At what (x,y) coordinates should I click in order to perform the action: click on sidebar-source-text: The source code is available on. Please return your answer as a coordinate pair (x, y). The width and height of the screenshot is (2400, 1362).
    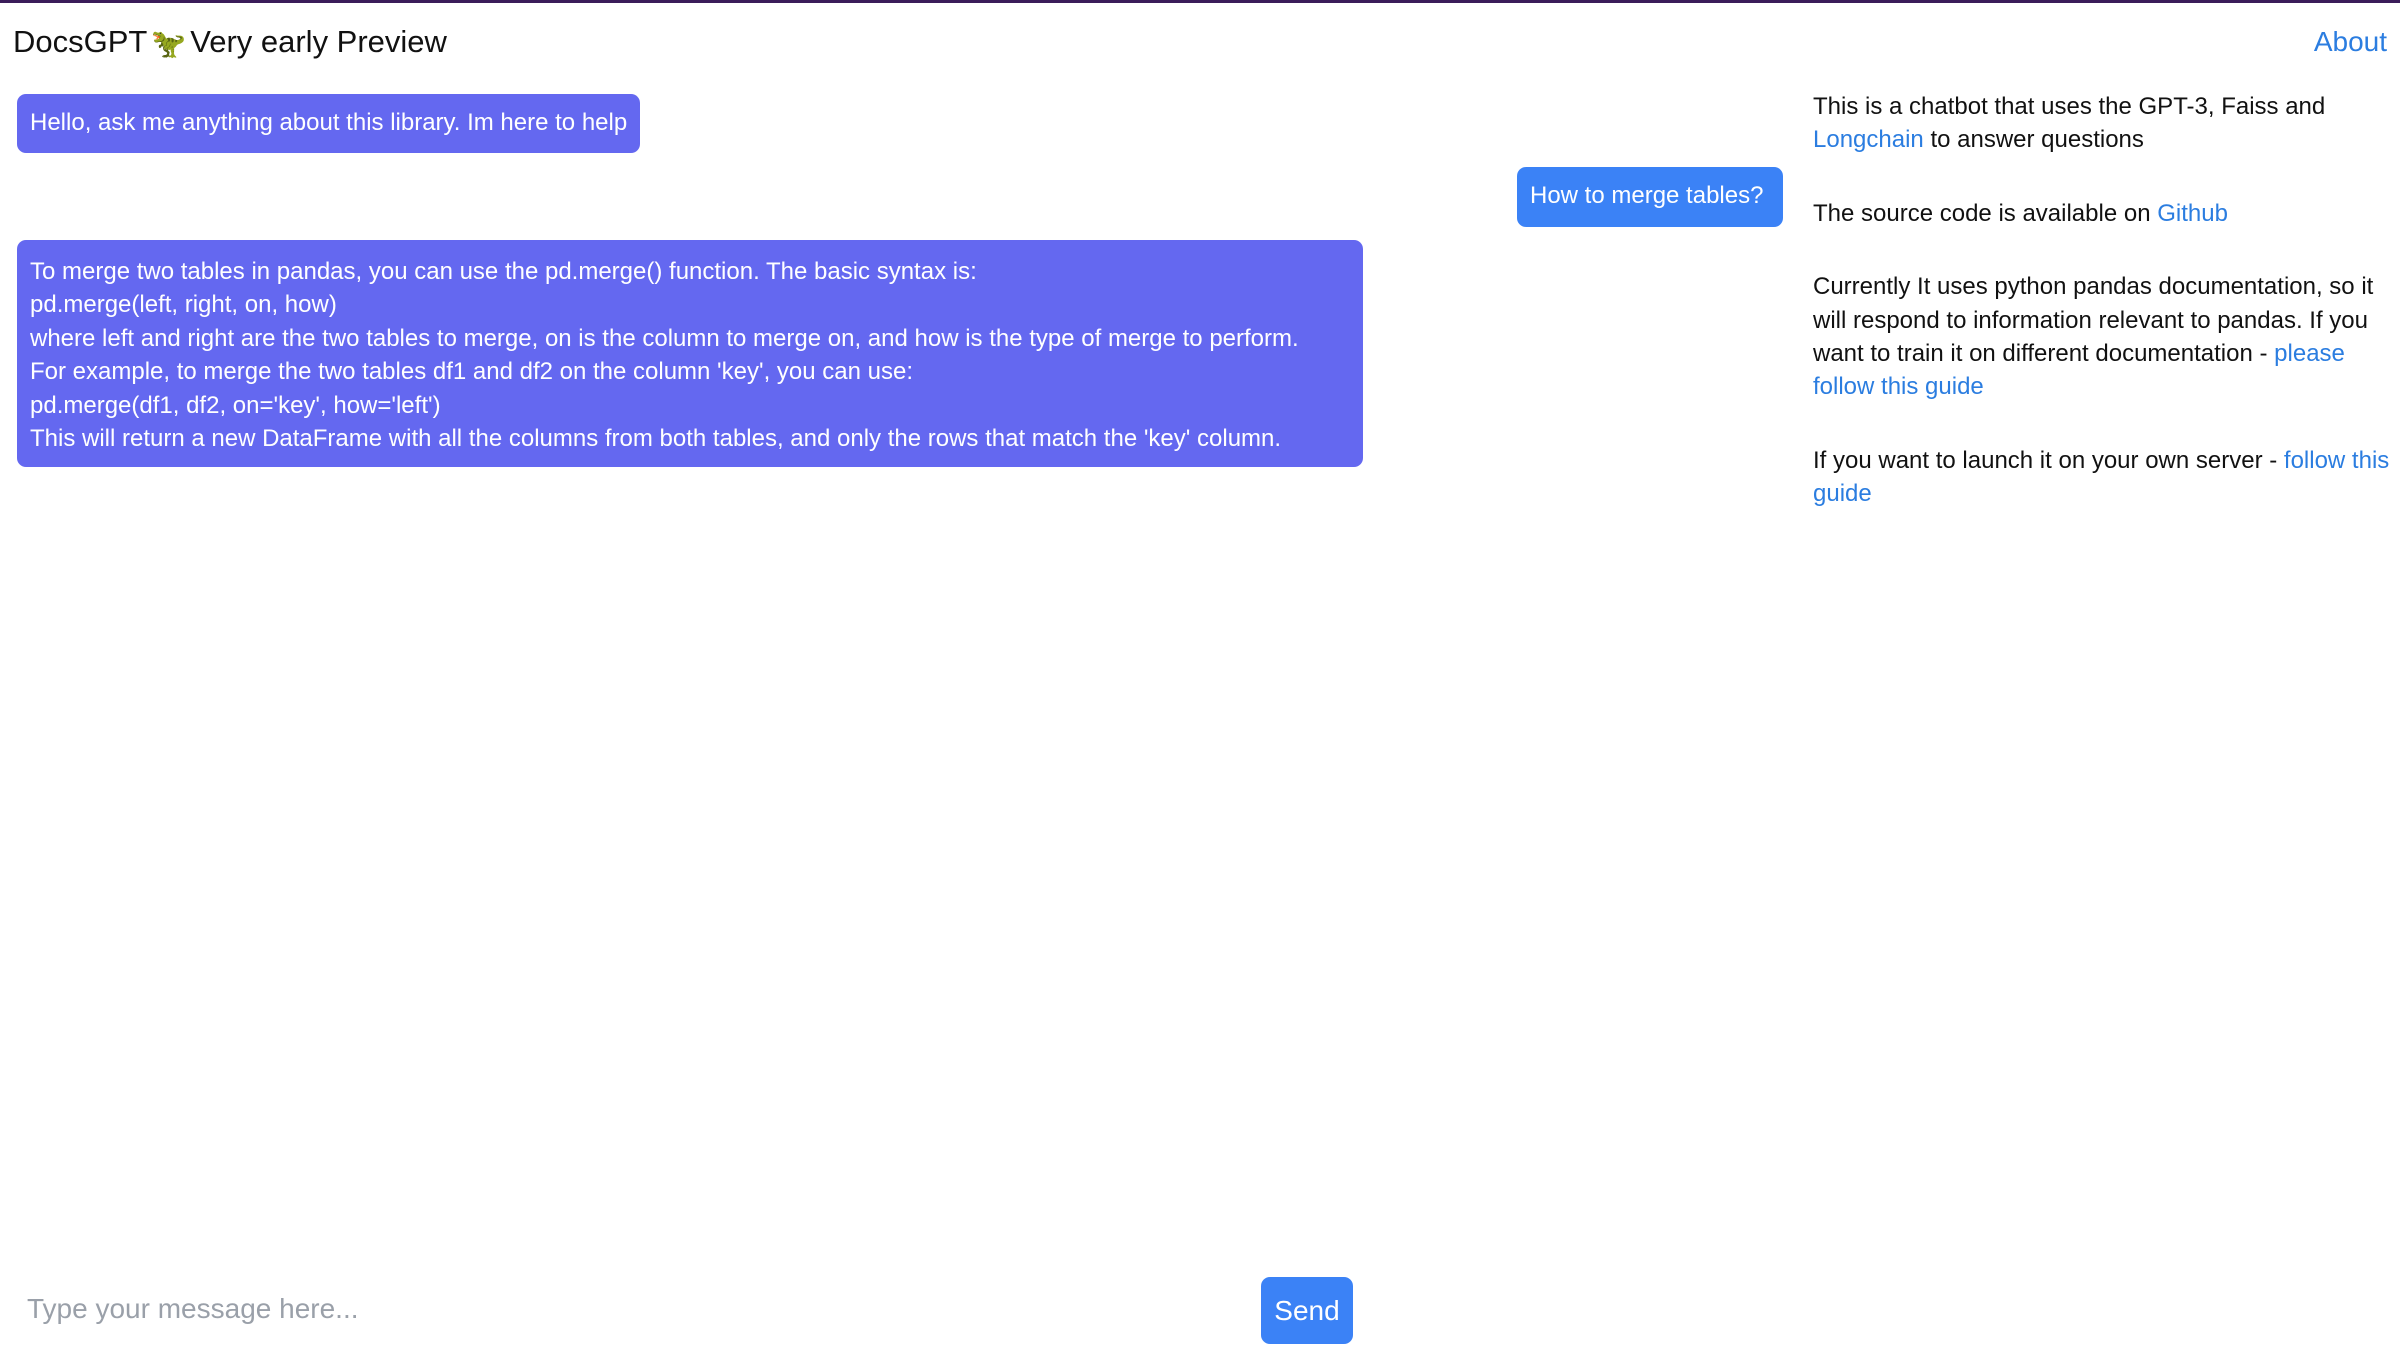
    Looking at the image, I should click on (1982, 213).